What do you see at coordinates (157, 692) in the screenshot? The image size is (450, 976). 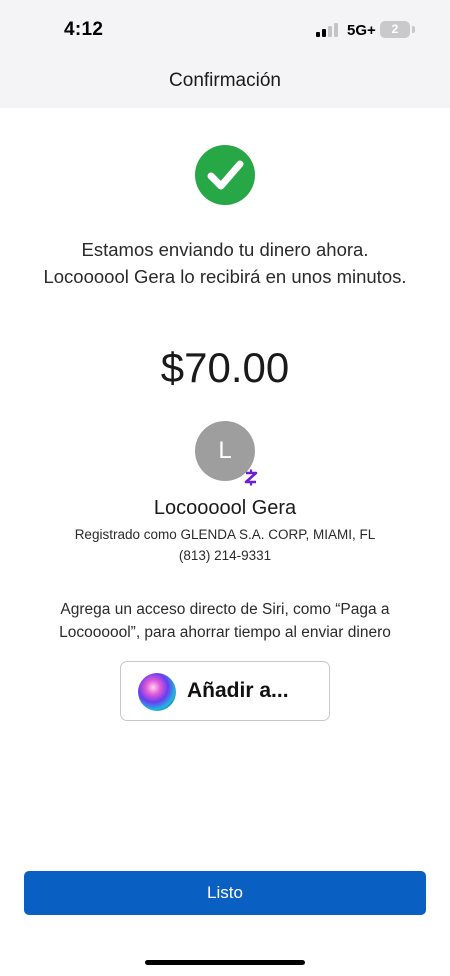 I see `siri-icon` at bounding box center [157, 692].